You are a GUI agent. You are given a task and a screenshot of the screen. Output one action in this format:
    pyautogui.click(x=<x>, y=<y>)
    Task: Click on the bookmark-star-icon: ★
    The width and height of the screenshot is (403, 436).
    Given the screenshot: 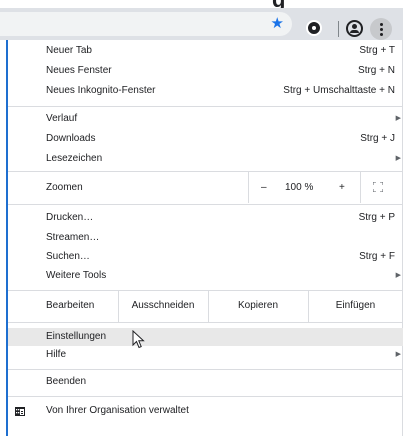 What is the action you would take?
    pyautogui.click(x=277, y=24)
    